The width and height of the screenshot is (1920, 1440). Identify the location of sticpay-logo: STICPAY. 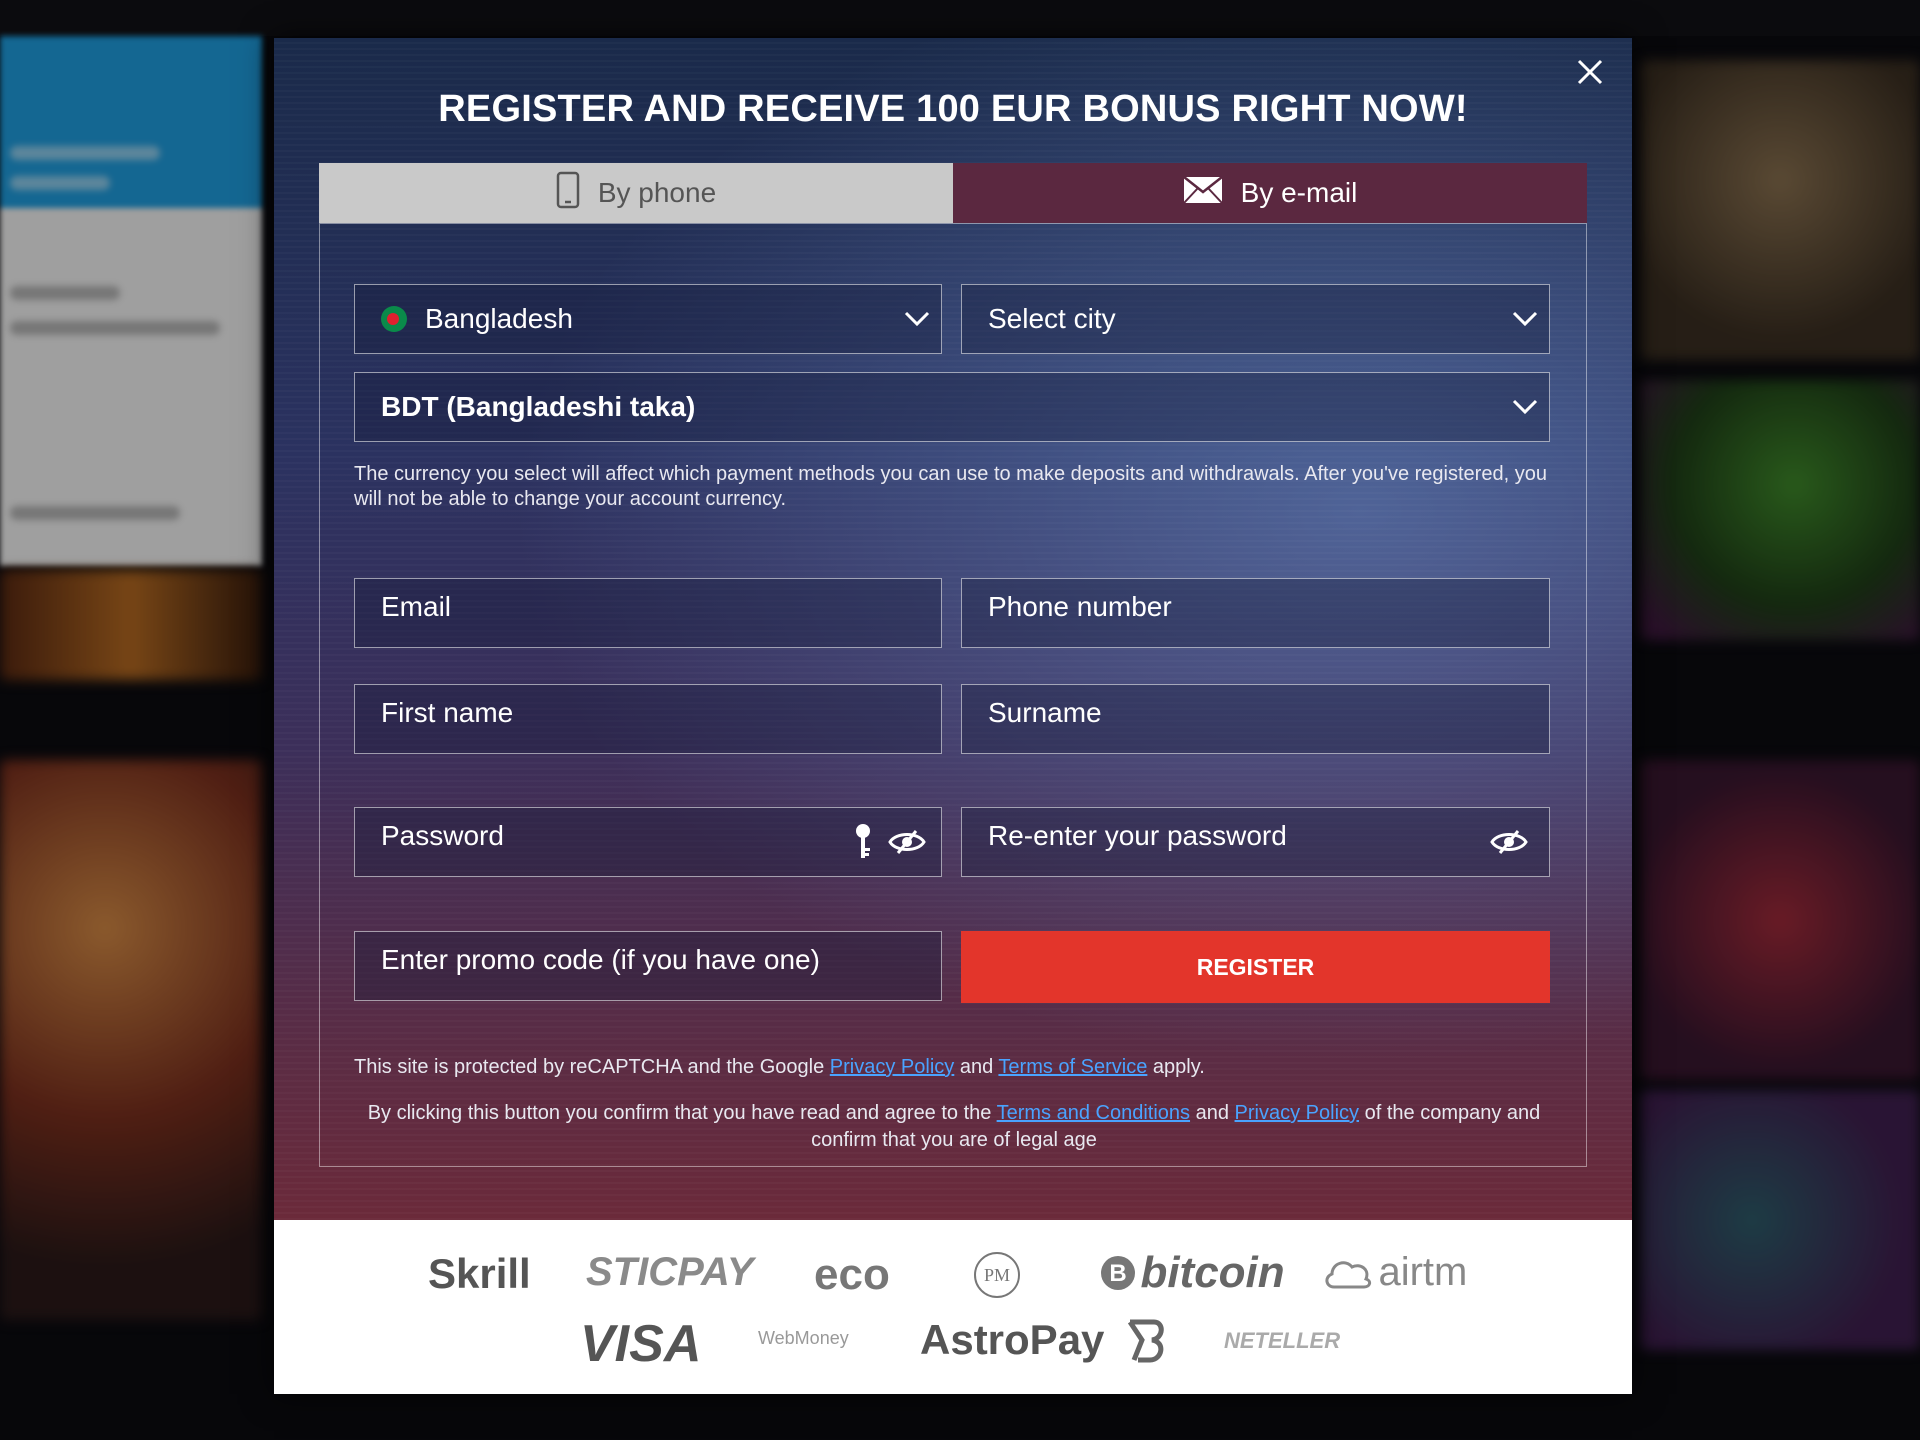
(670, 1272).